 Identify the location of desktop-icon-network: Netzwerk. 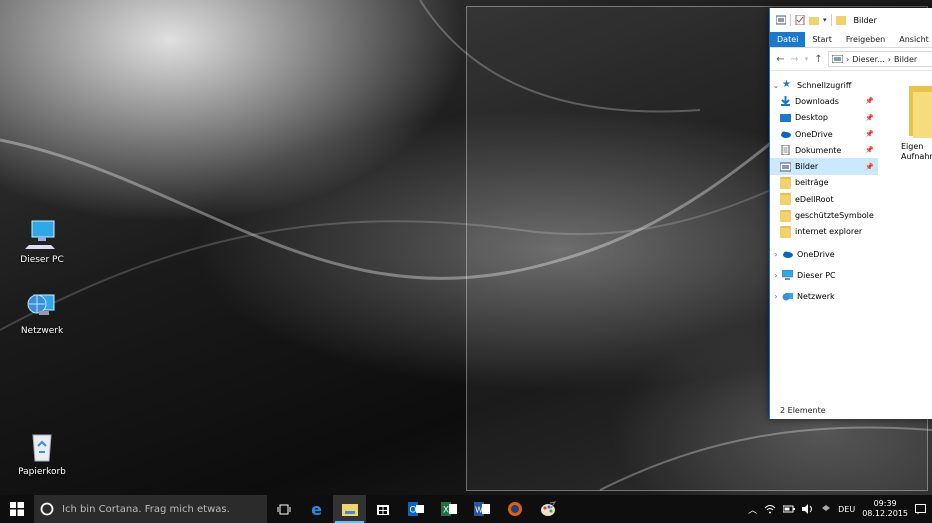
(42, 312).